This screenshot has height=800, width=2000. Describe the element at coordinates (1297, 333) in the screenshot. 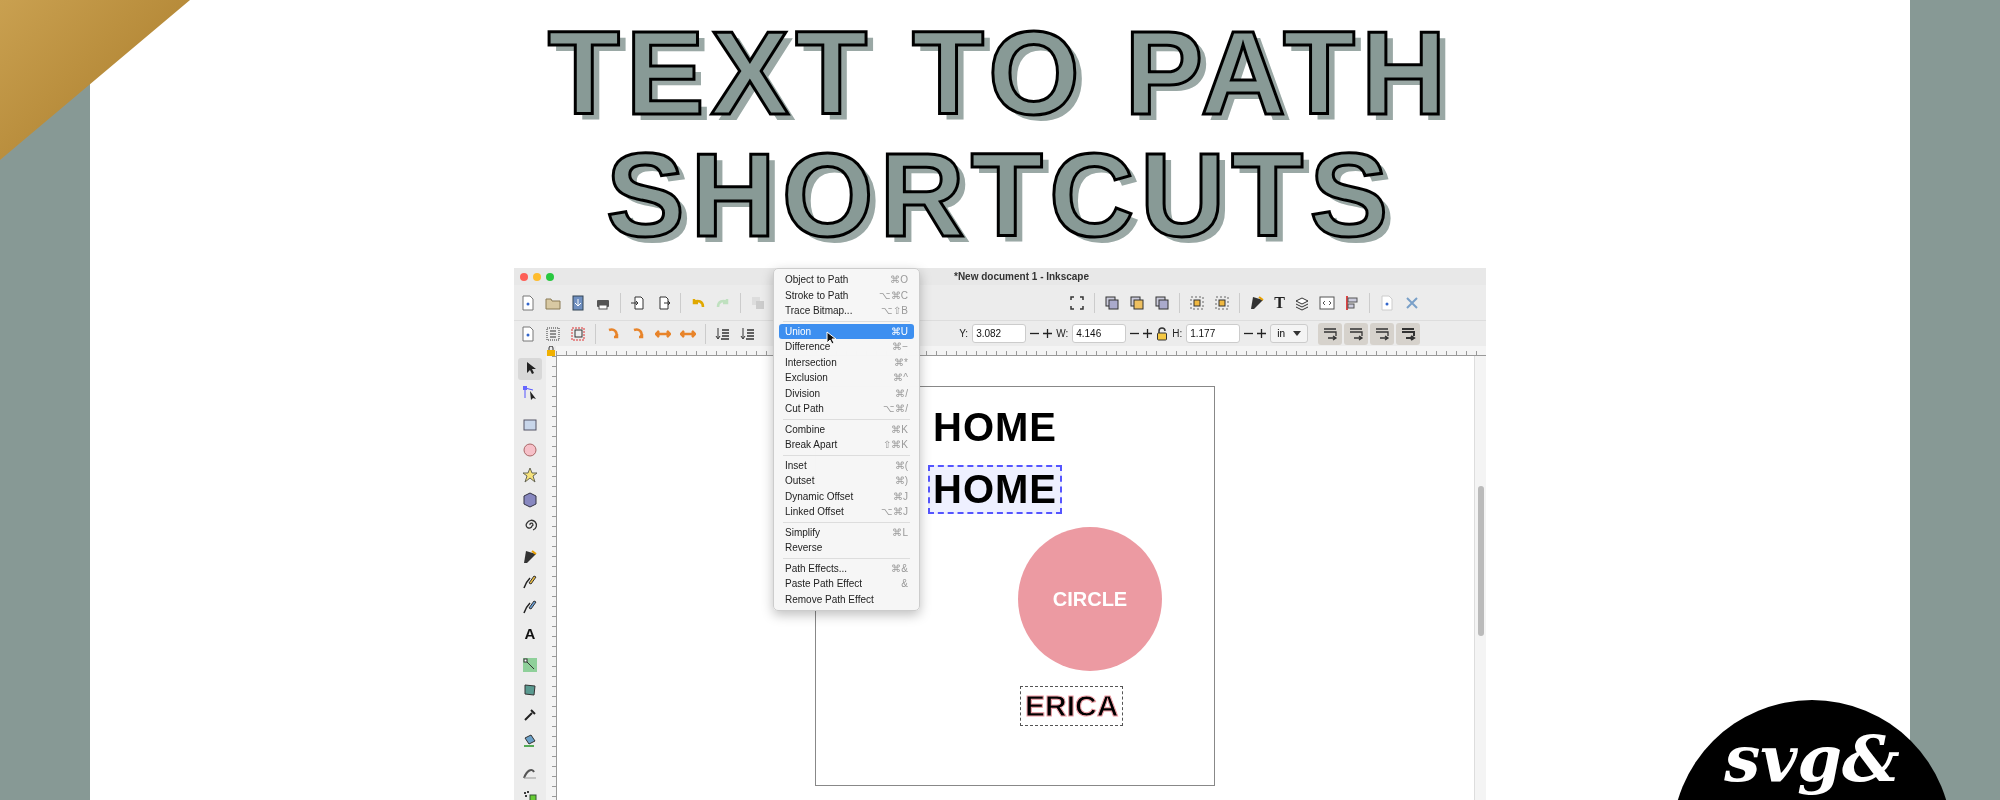

I see `caret-icon` at that location.